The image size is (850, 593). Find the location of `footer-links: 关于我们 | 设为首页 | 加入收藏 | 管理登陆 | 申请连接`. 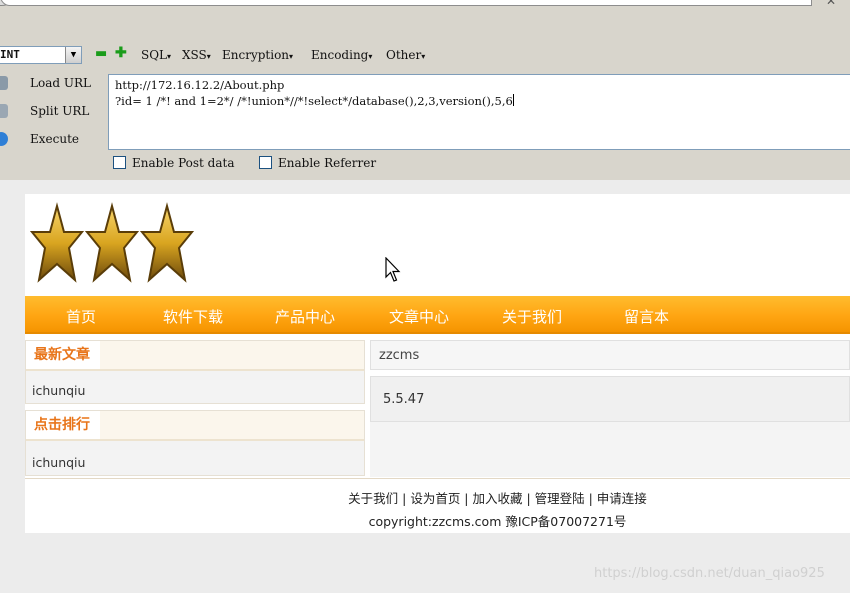

footer-links: 关于我们 | 设为首页 | 加入收藏 | 管理登陆 | 申请连接 is located at coordinates (437, 497).